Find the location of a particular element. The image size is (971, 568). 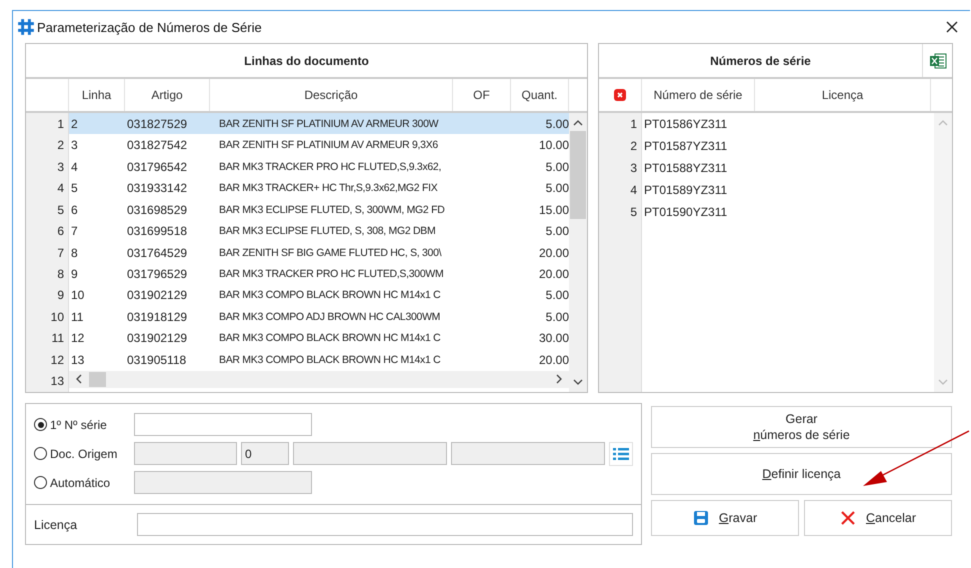

vertical-scrollbar is located at coordinates (578, 252).